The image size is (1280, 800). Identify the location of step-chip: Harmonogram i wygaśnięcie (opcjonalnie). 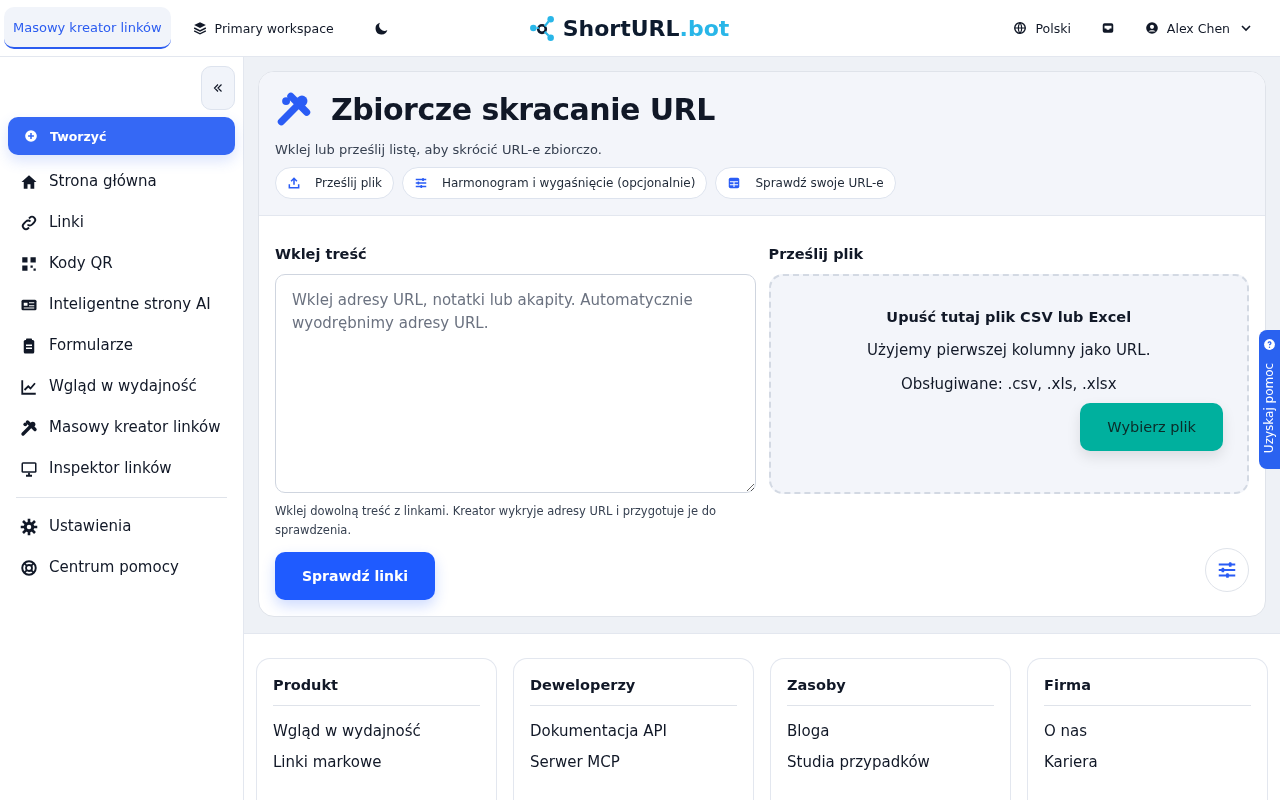
(554, 183).